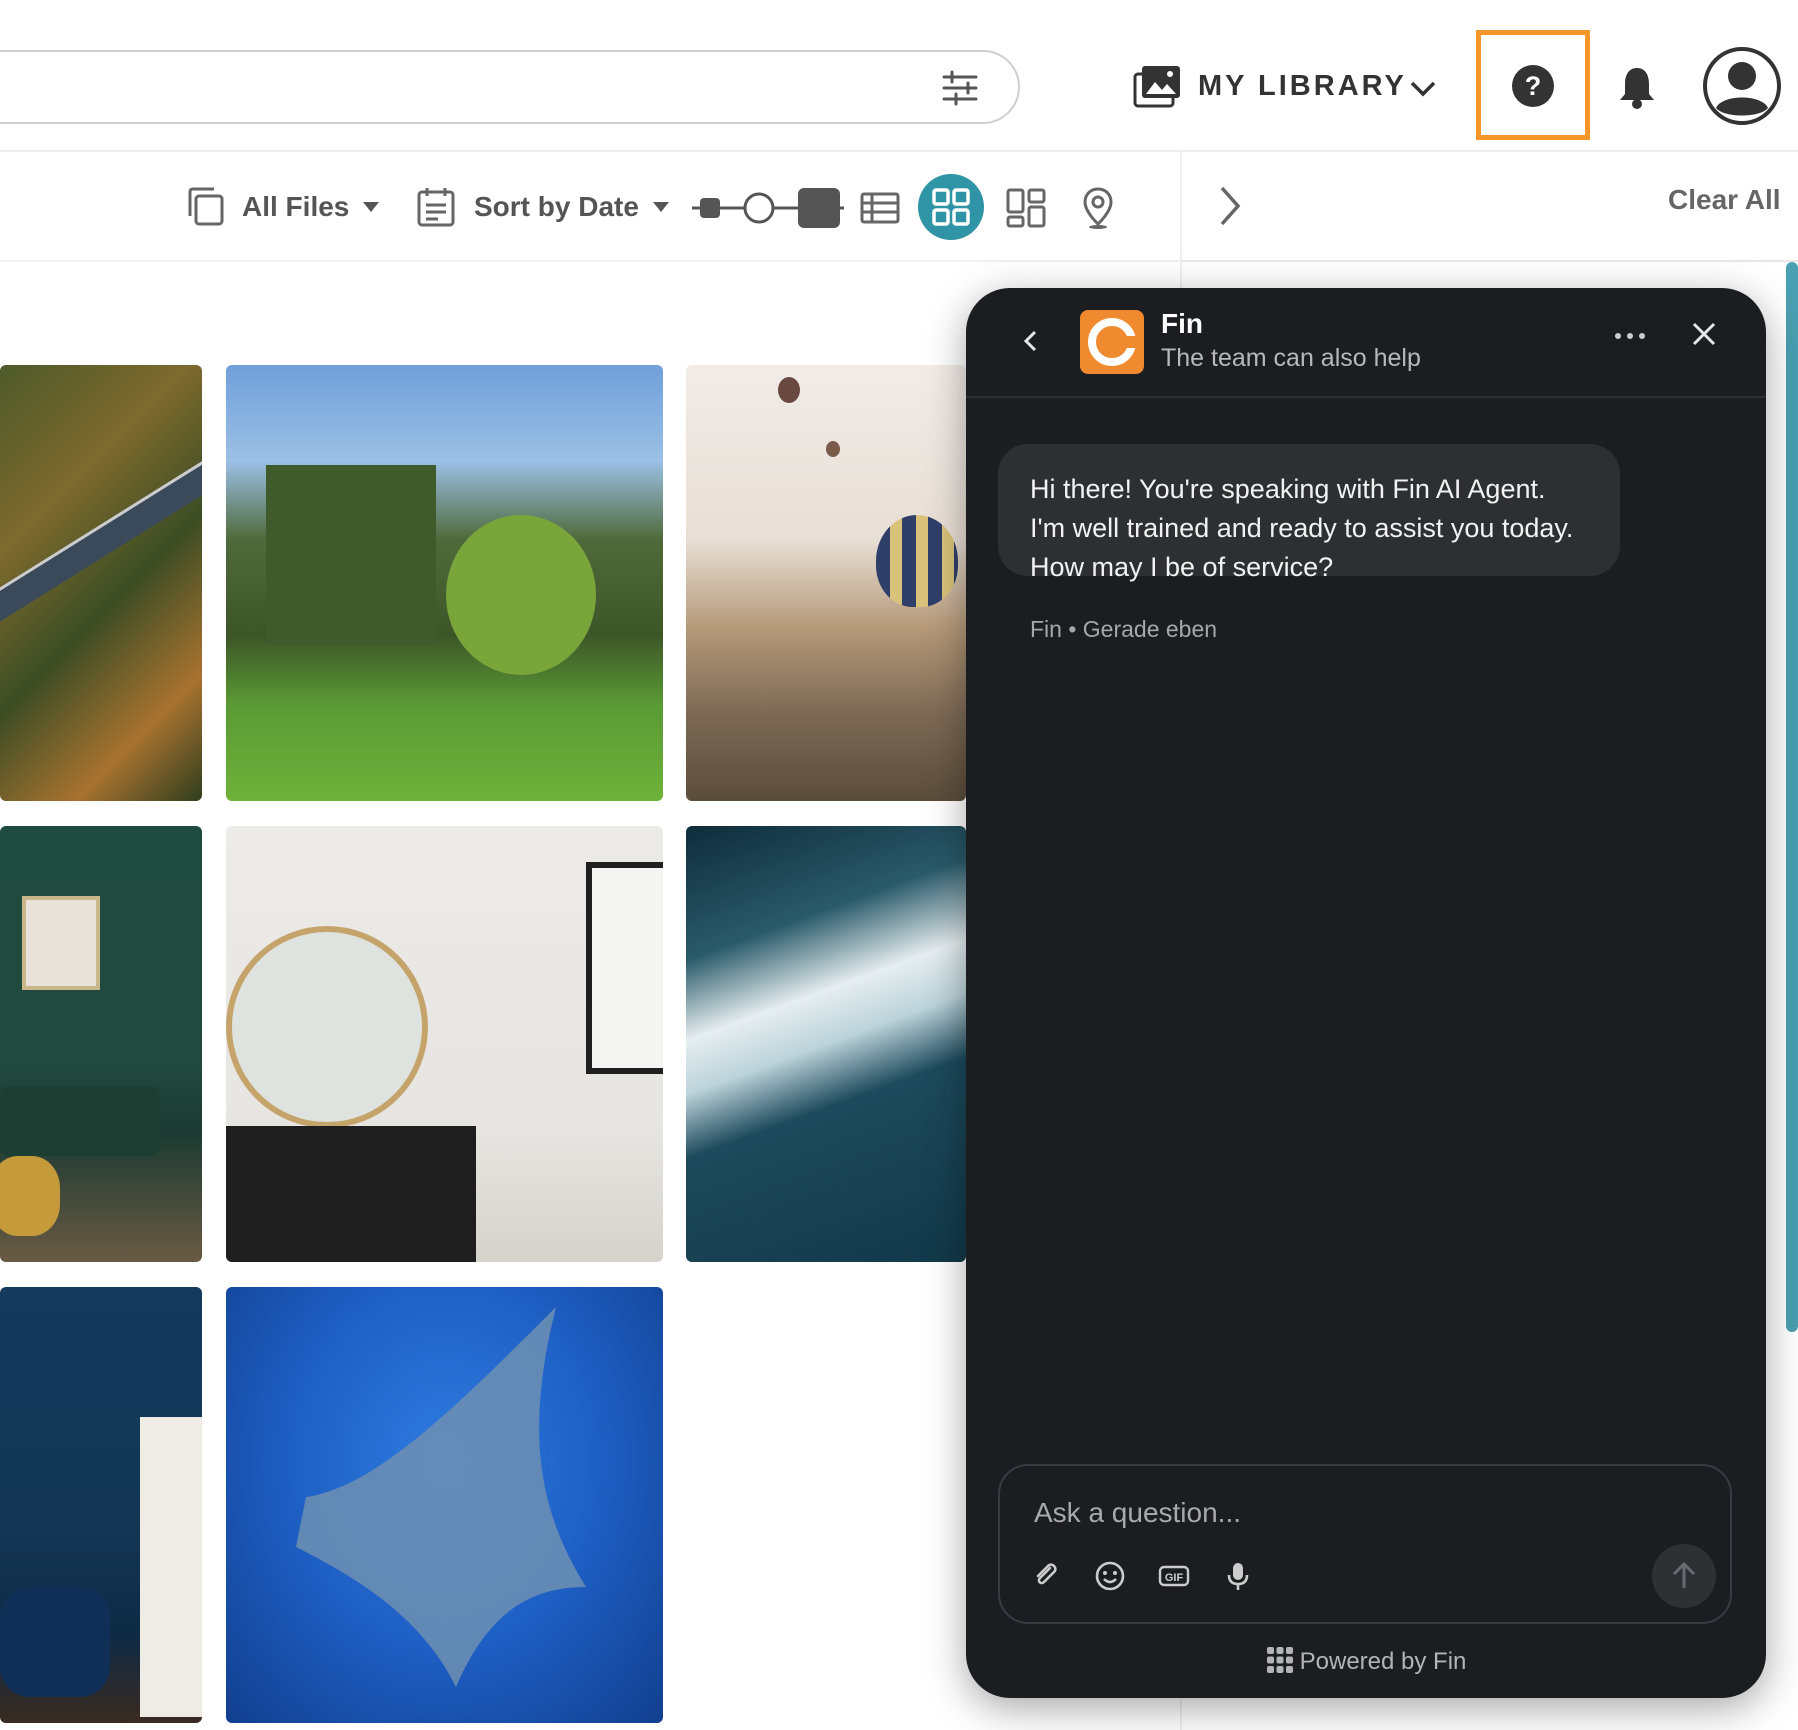  What do you see at coordinates (1792, 797) in the screenshot?
I see `right-panel-scrollbar` at bounding box center [1792, 797].